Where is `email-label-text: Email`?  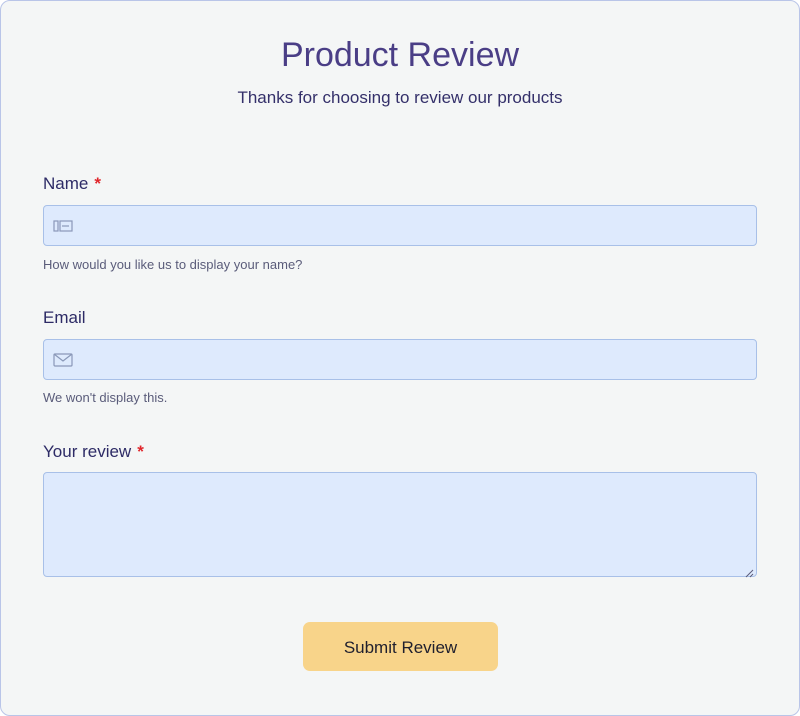 email-label-text: Email is located at coordinates (64, 317).